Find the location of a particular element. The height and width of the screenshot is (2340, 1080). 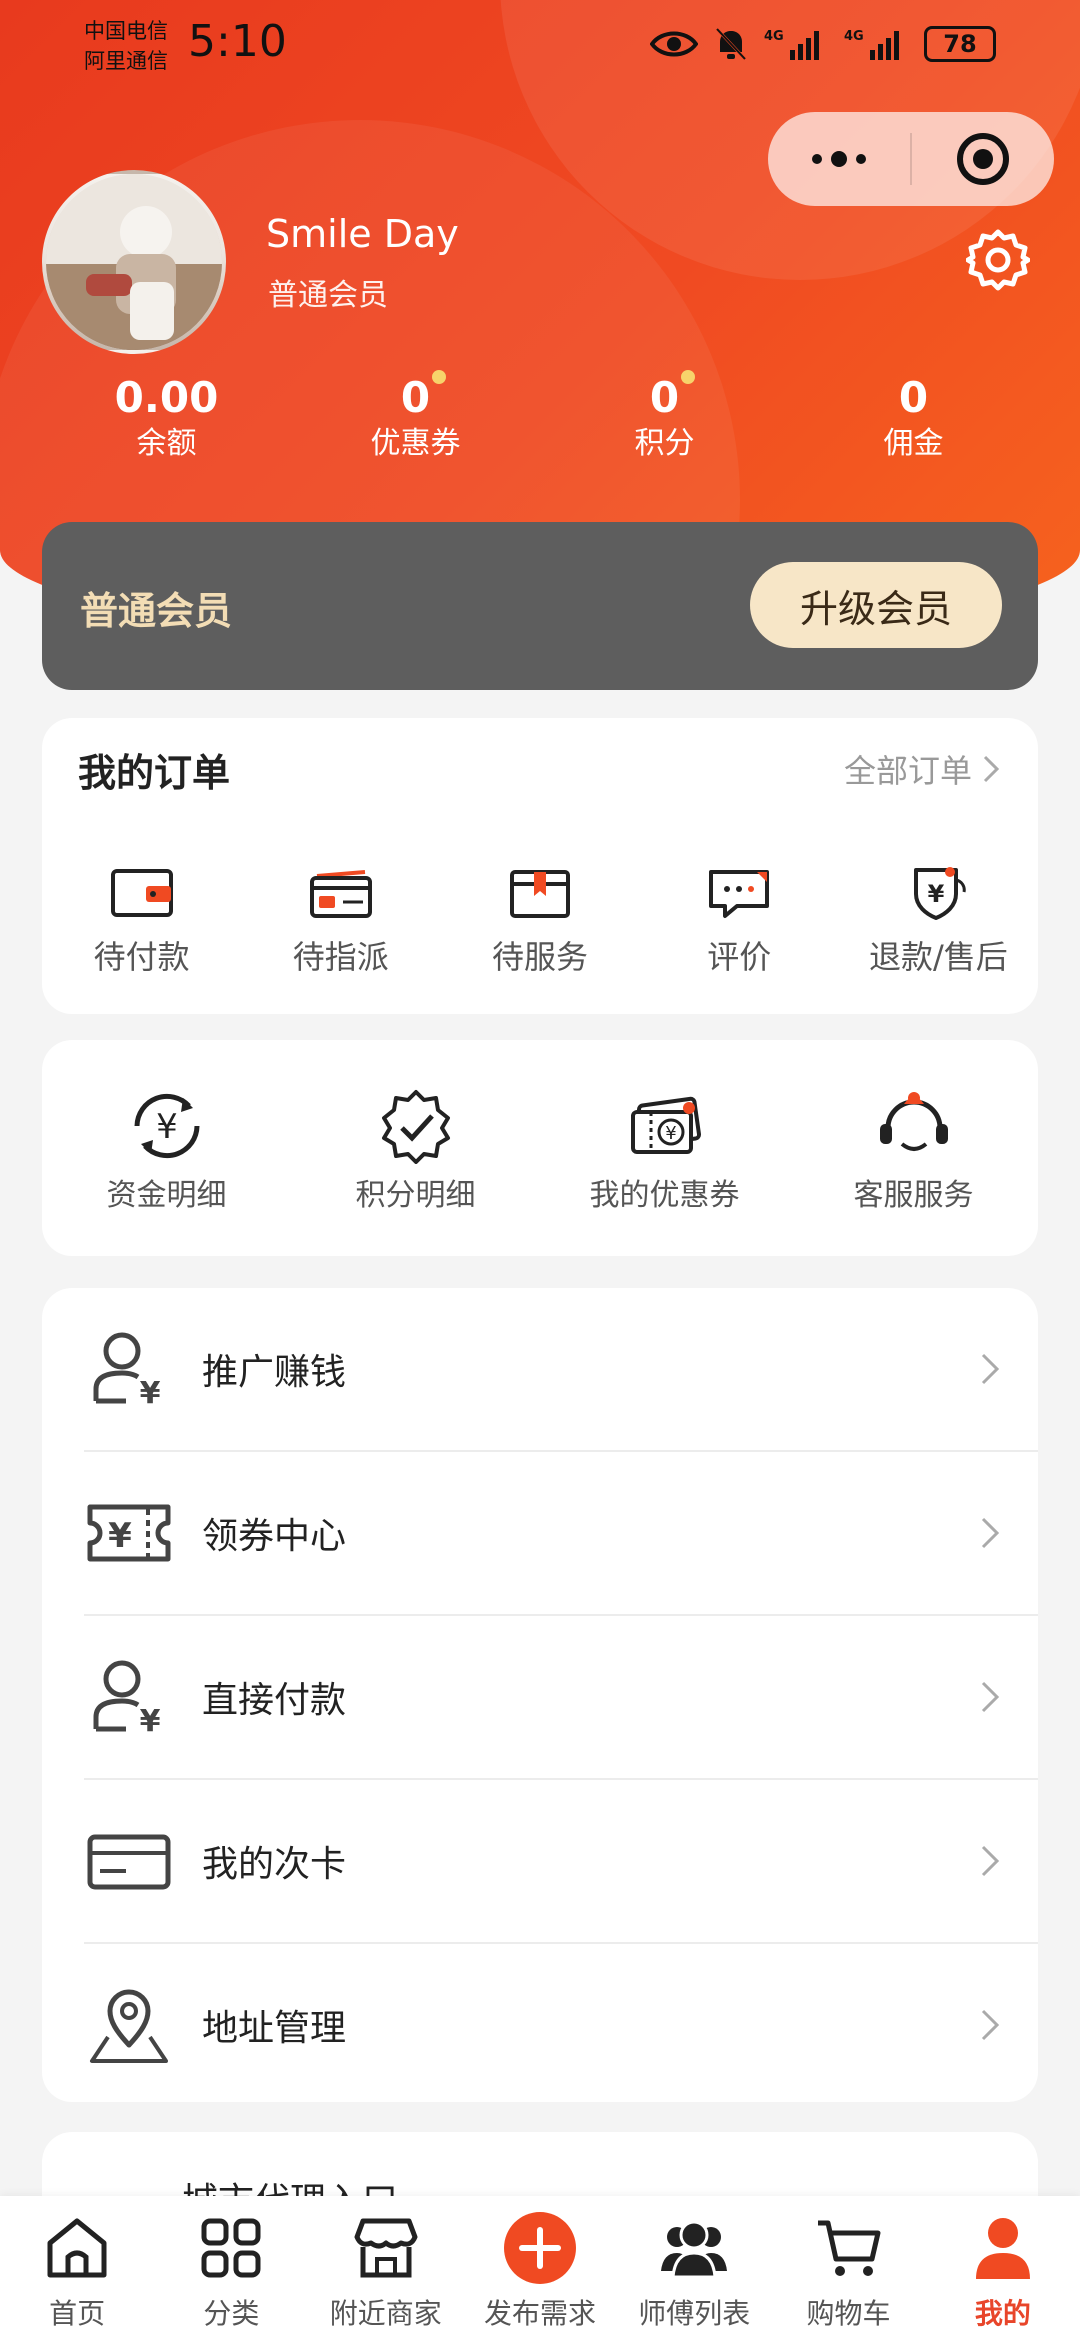

close-miniprogram-button is located at coordinates (983, 159).